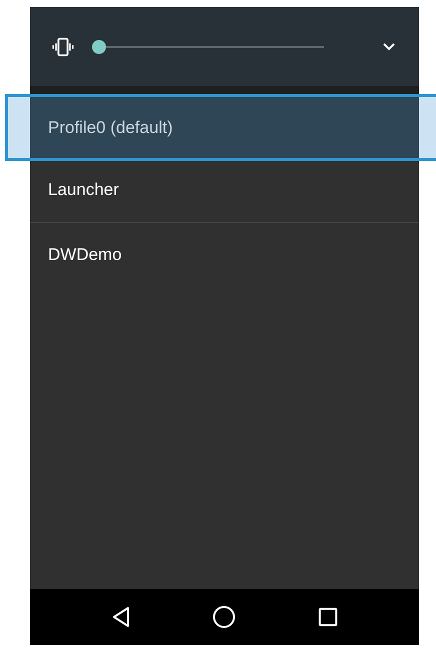 This screenshot has width=436, height=653. I want to click on home-icon, so click(224, 617).